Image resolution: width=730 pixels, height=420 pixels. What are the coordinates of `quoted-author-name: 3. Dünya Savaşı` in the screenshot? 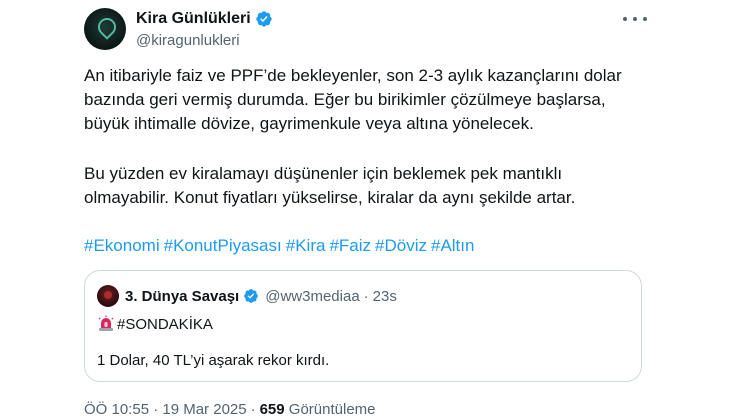 It's located at (182, 296).